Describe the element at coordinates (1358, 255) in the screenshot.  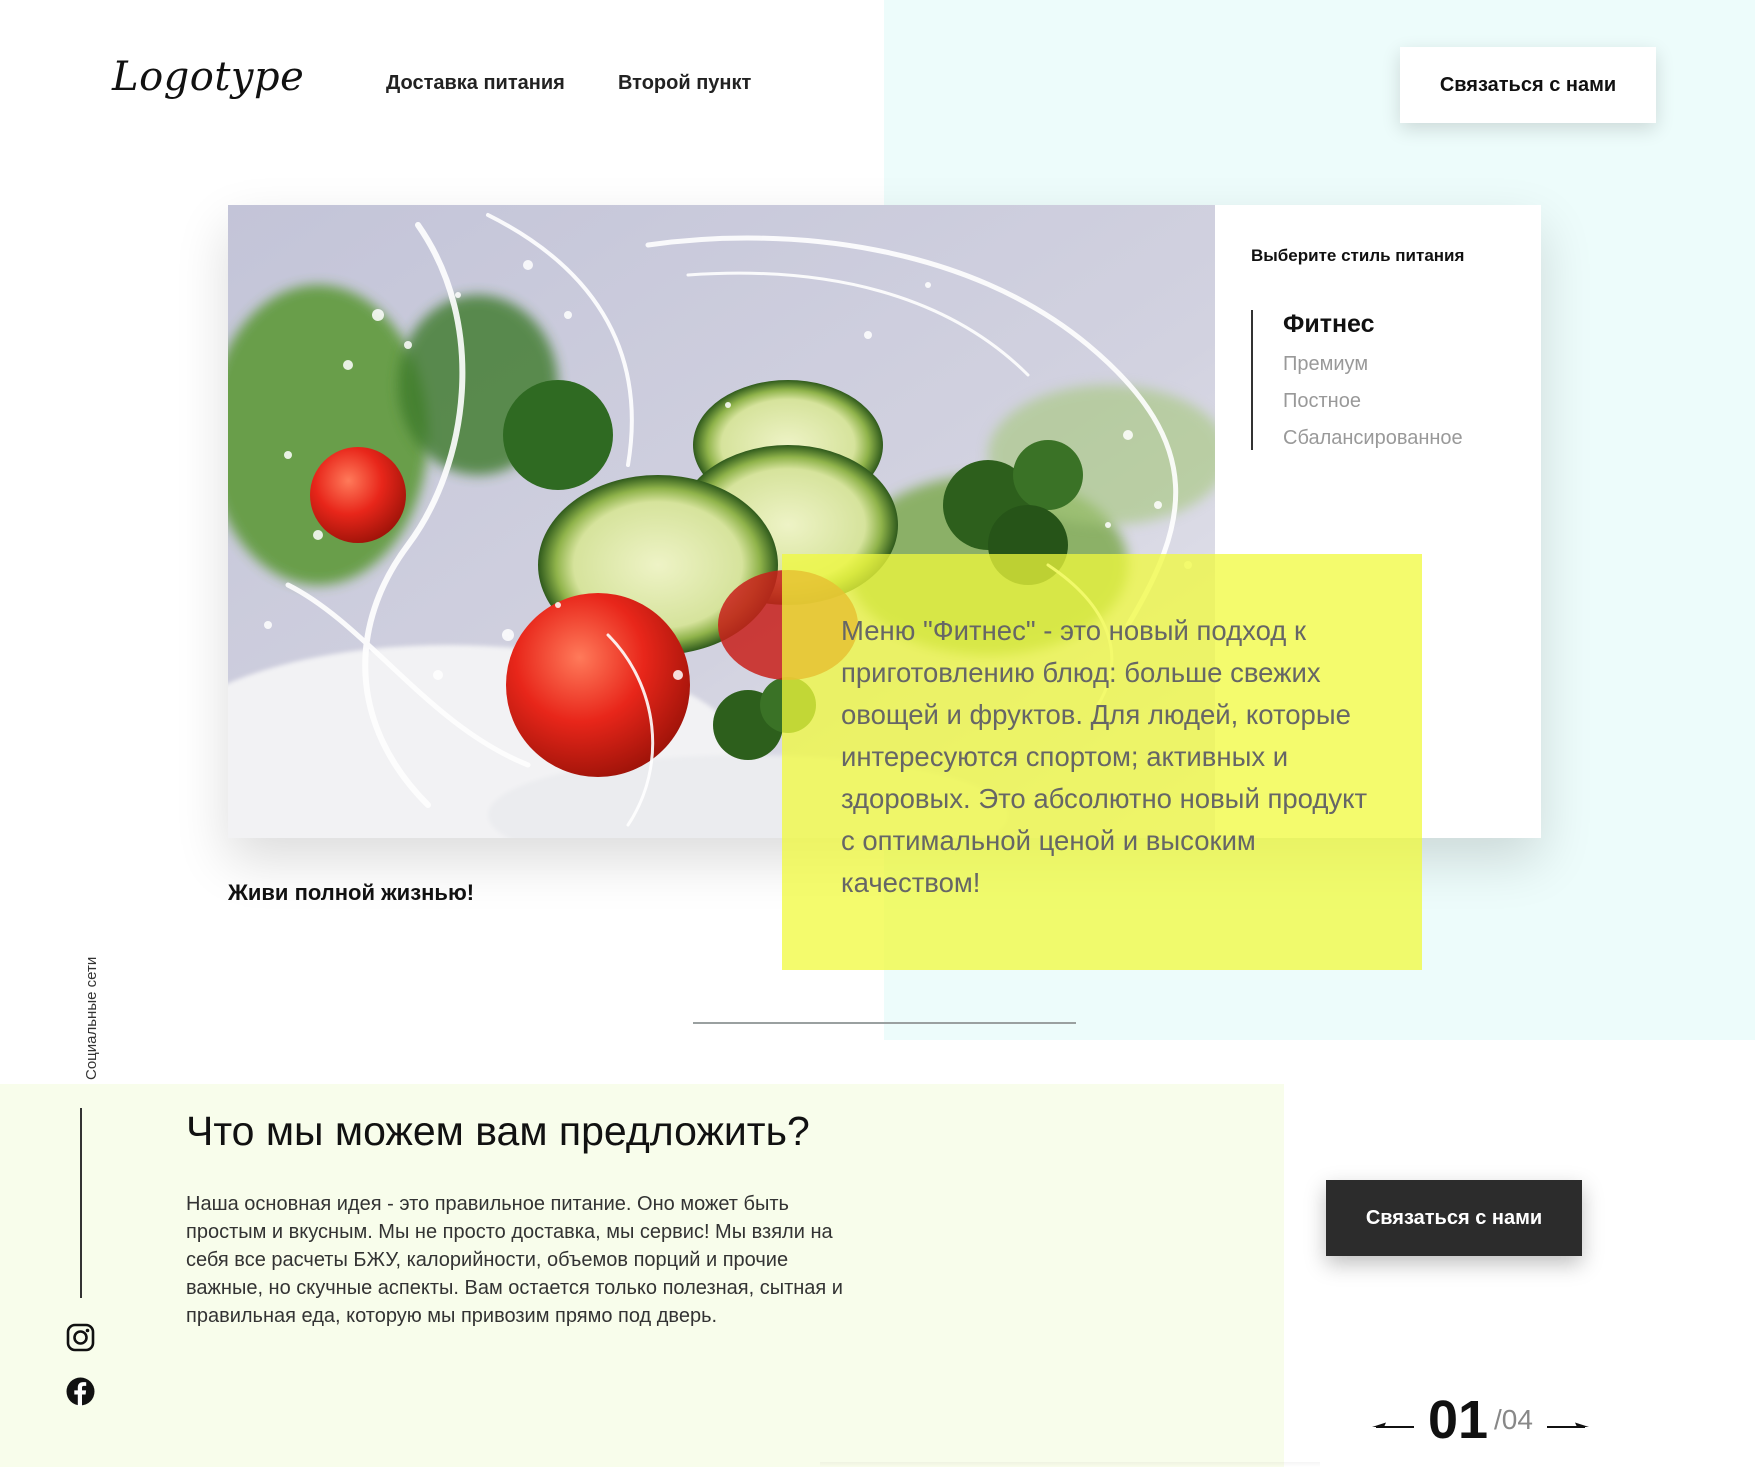
I see `diet-style-title: Выберите стиль питания` at that location.